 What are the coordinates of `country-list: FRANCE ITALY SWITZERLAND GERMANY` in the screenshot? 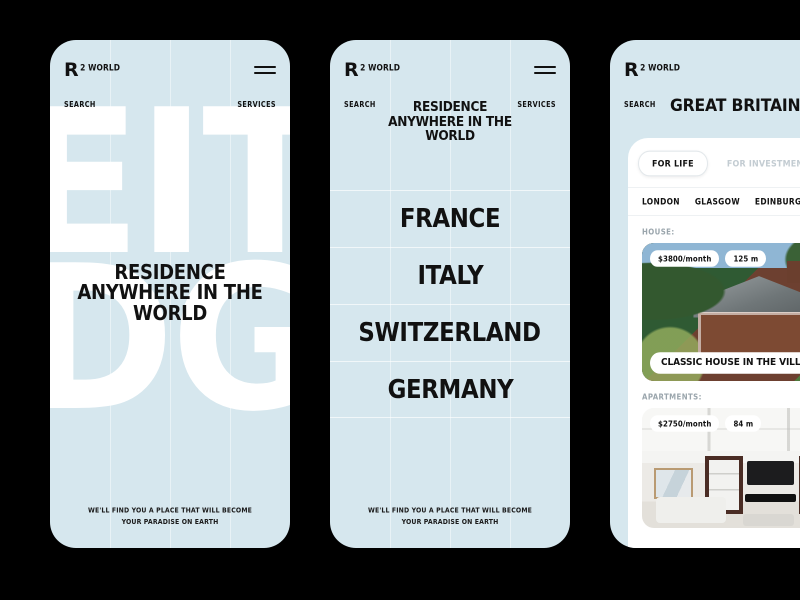 It's located at (450, 304).